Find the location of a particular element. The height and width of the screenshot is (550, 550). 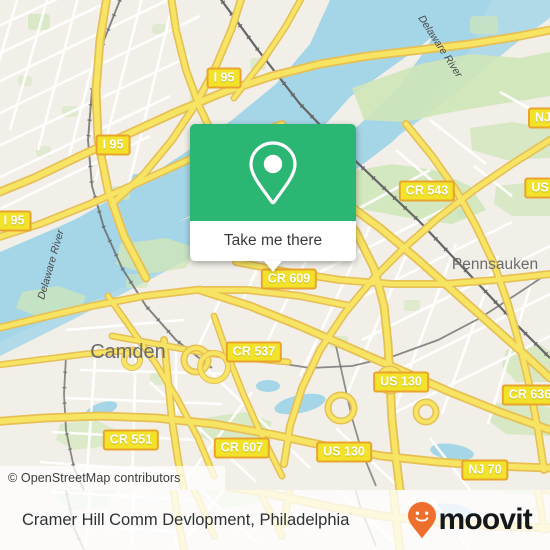

road-shield: US is located at coordinates (537, 188).